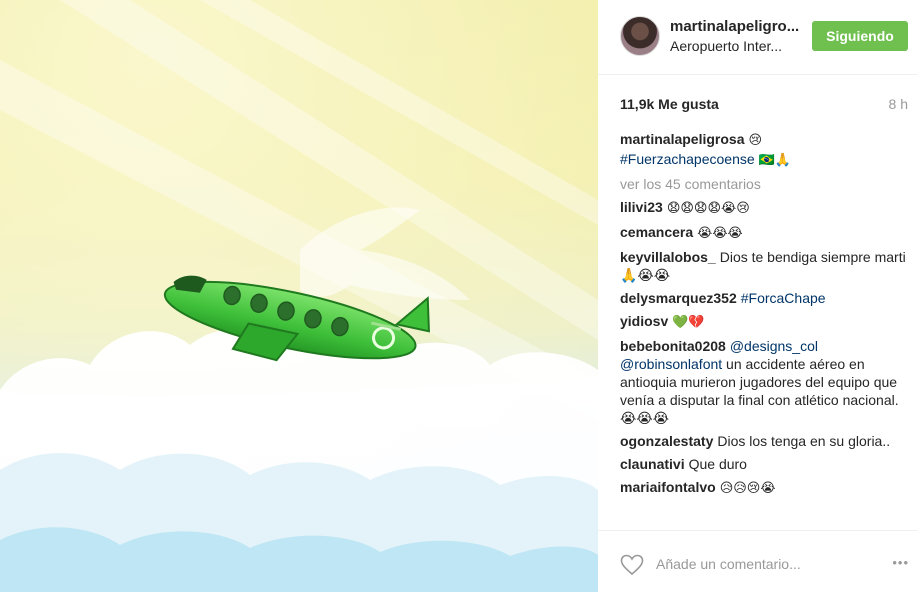  What do you see at coordinates (765, 184) in the screenshot?
I see `view-all-comments-link: ver los 45 comentarios` at bounding box center [765, 184].